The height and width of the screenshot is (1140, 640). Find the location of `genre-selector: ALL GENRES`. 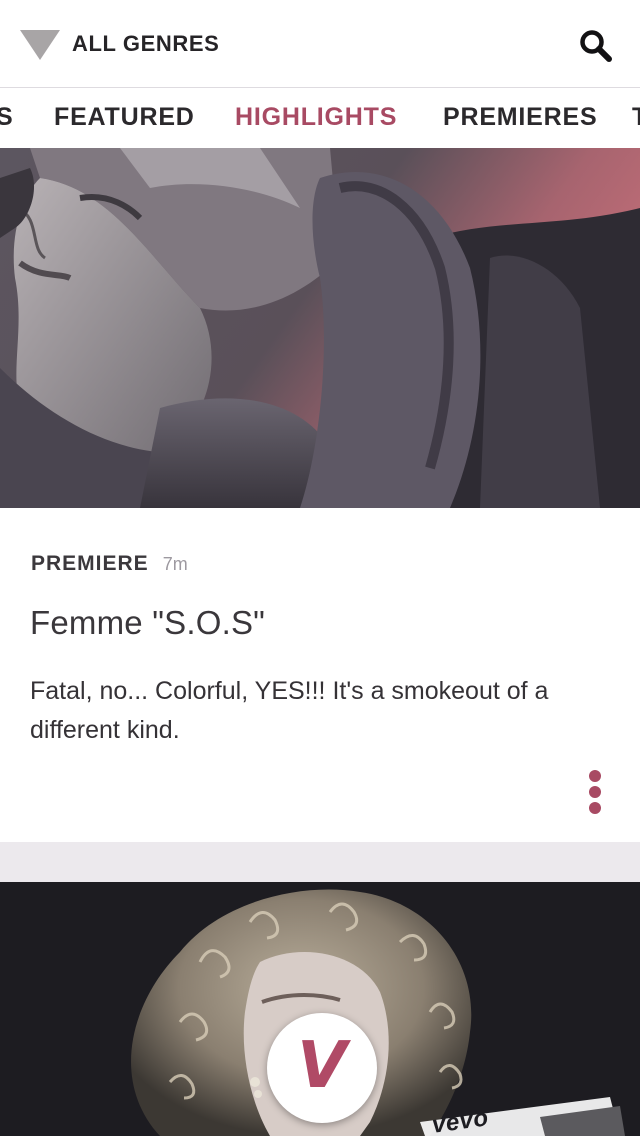

genre-selector: ALL GENRES is located at coordinates (118, 44).